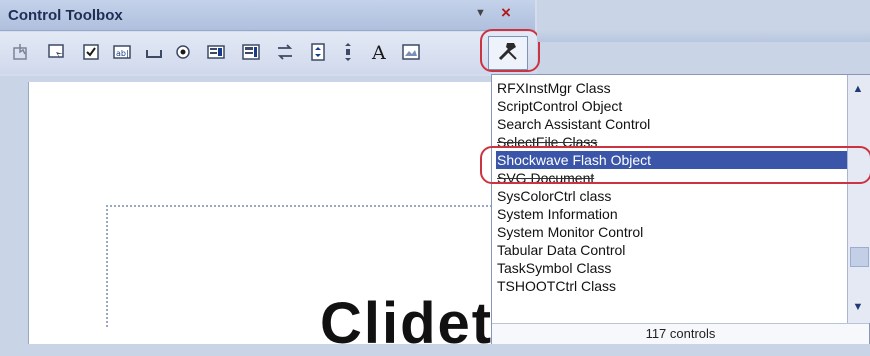 The height and width of the screenshot is (356, 870). I want to click on checkbox-icon, so click(91, 52).